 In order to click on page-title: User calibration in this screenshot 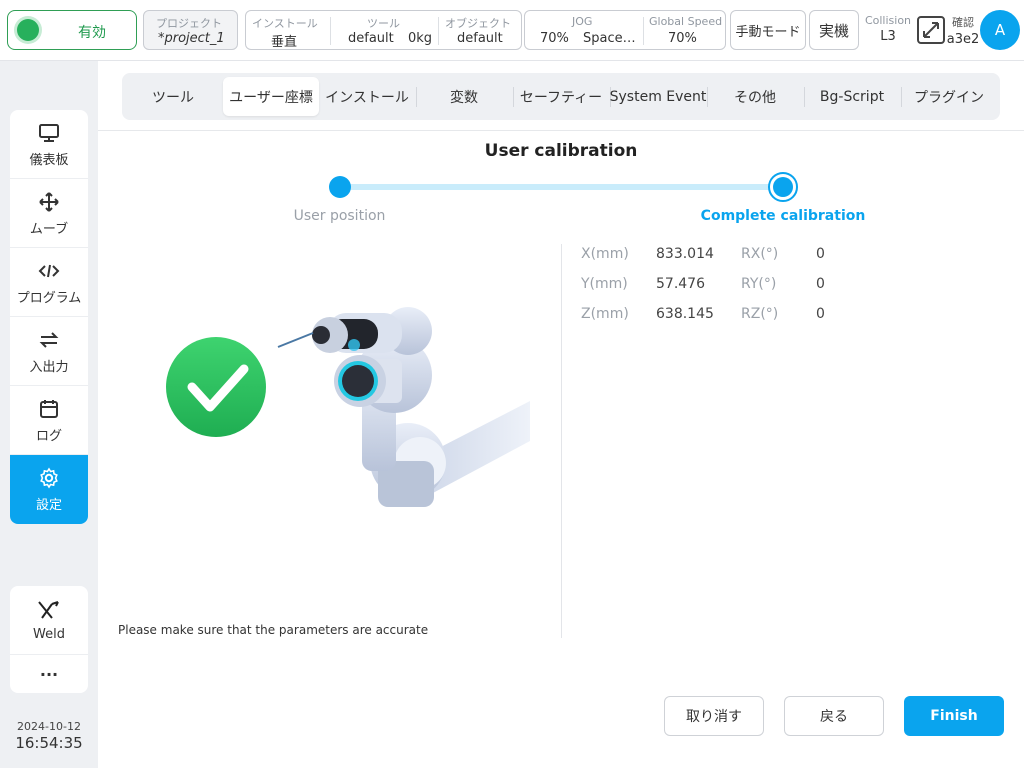, I will do `click(561, 151)`.